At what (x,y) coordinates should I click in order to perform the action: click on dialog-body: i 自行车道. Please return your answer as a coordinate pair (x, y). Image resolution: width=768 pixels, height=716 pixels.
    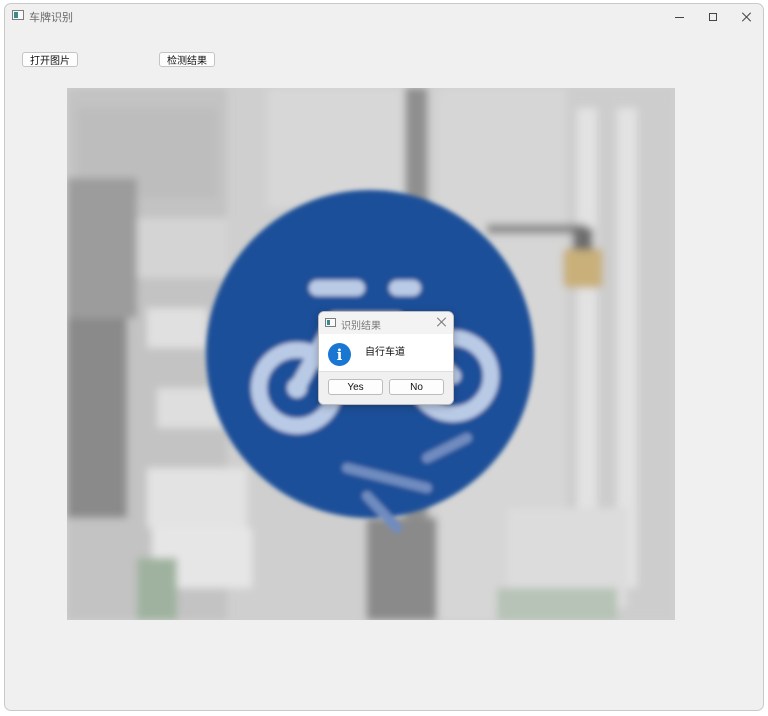
    Looking at the image, I should click on (386, 352).